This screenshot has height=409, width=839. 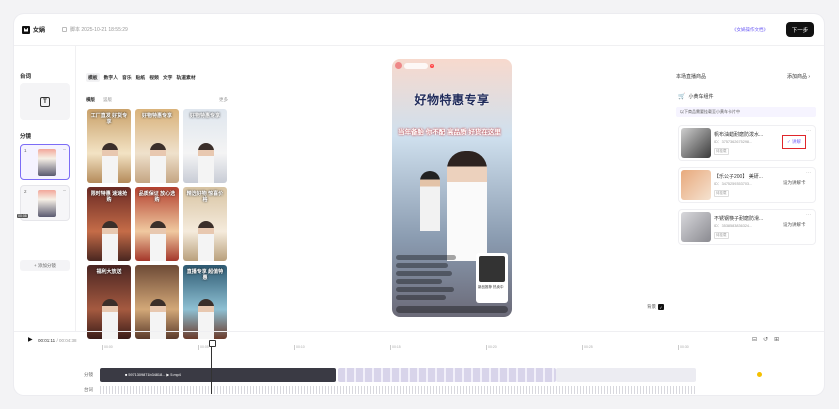 I want to click on shots-section-title: 分镜, so click(x=26, y=137).